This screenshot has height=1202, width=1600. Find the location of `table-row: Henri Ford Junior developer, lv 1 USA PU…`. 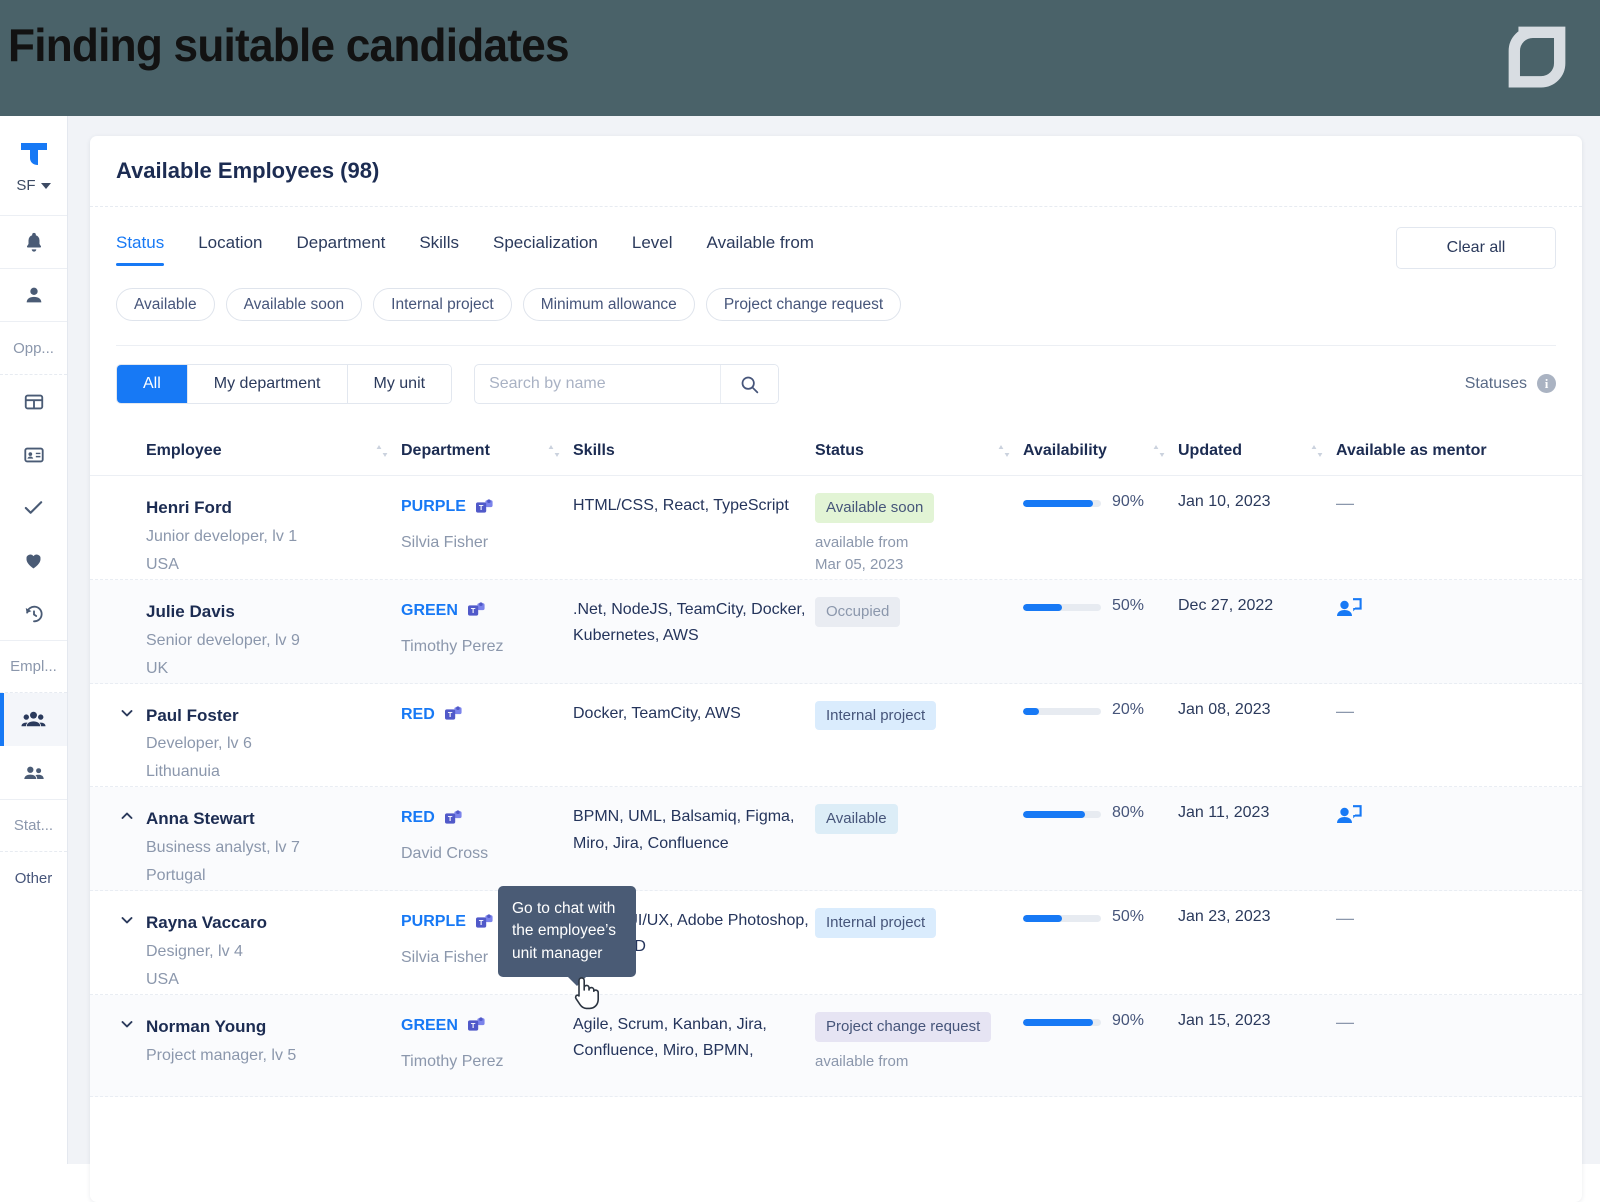

table-row: Henri Ford Junior developer, lv 1 USA PU… is located at coordinates (836, 528).